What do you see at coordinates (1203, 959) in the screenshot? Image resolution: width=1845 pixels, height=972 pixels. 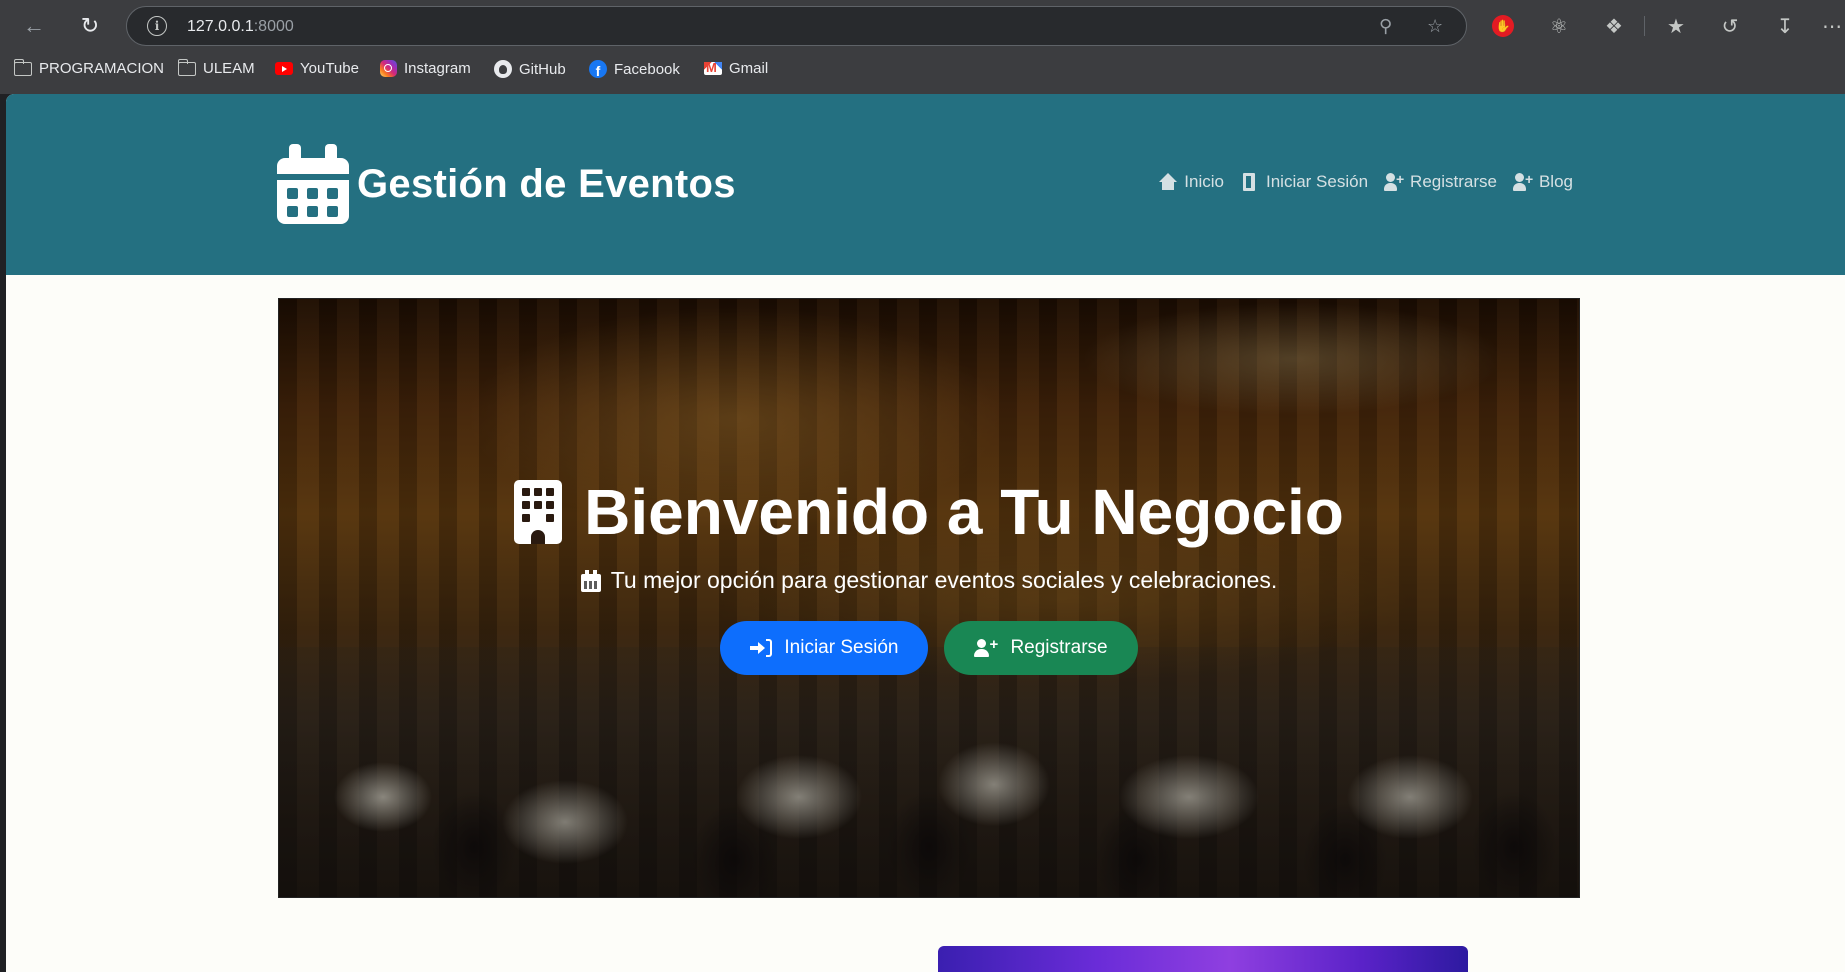 I see `next-section-card-image` at bounding box center [1203, 959].